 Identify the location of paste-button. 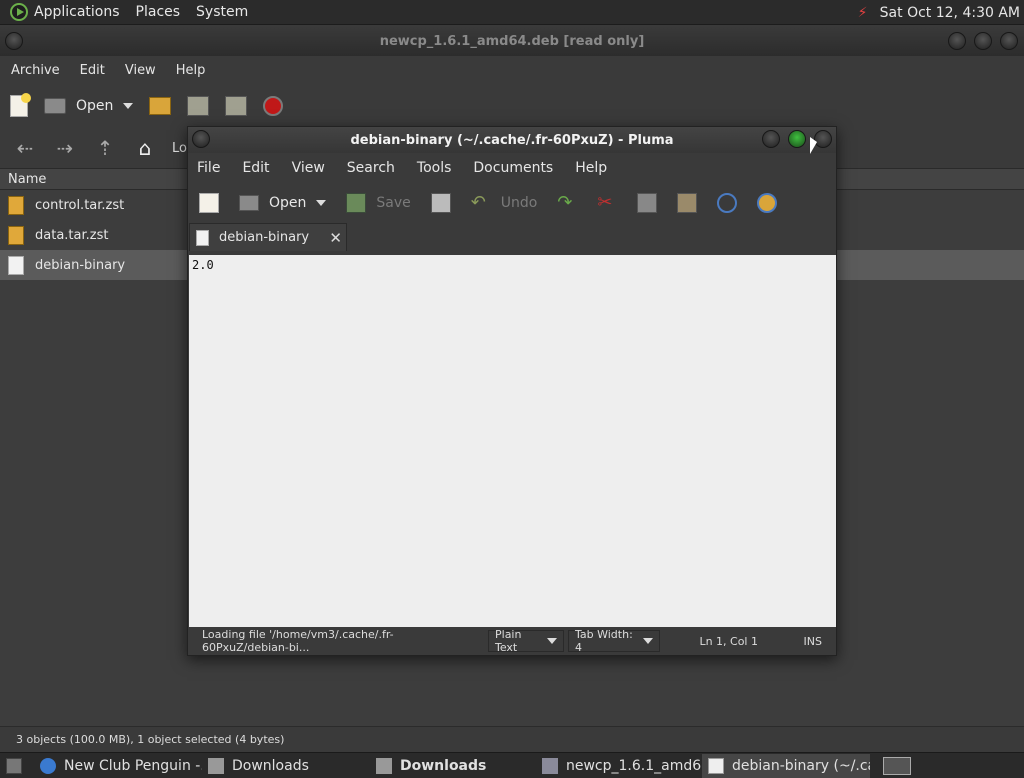
(687, 203).